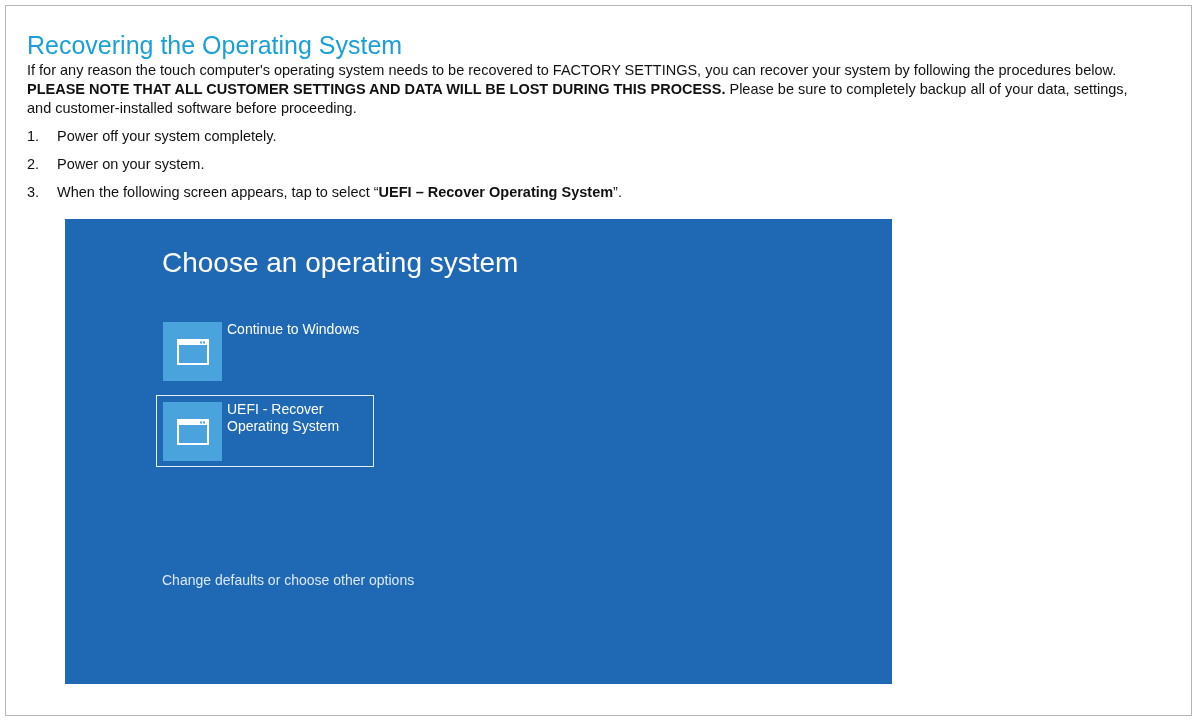  Describe the element at coordinates (34, 164) in the screenshot. I see `step-number: 2.` at that location.